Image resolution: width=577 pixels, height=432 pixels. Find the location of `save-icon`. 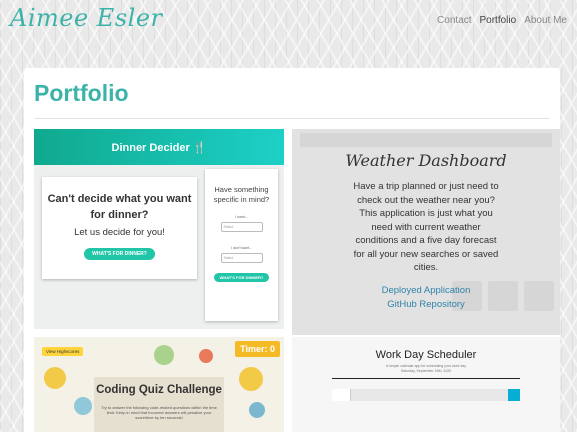

save-icon is located at coordinates (514, 395).